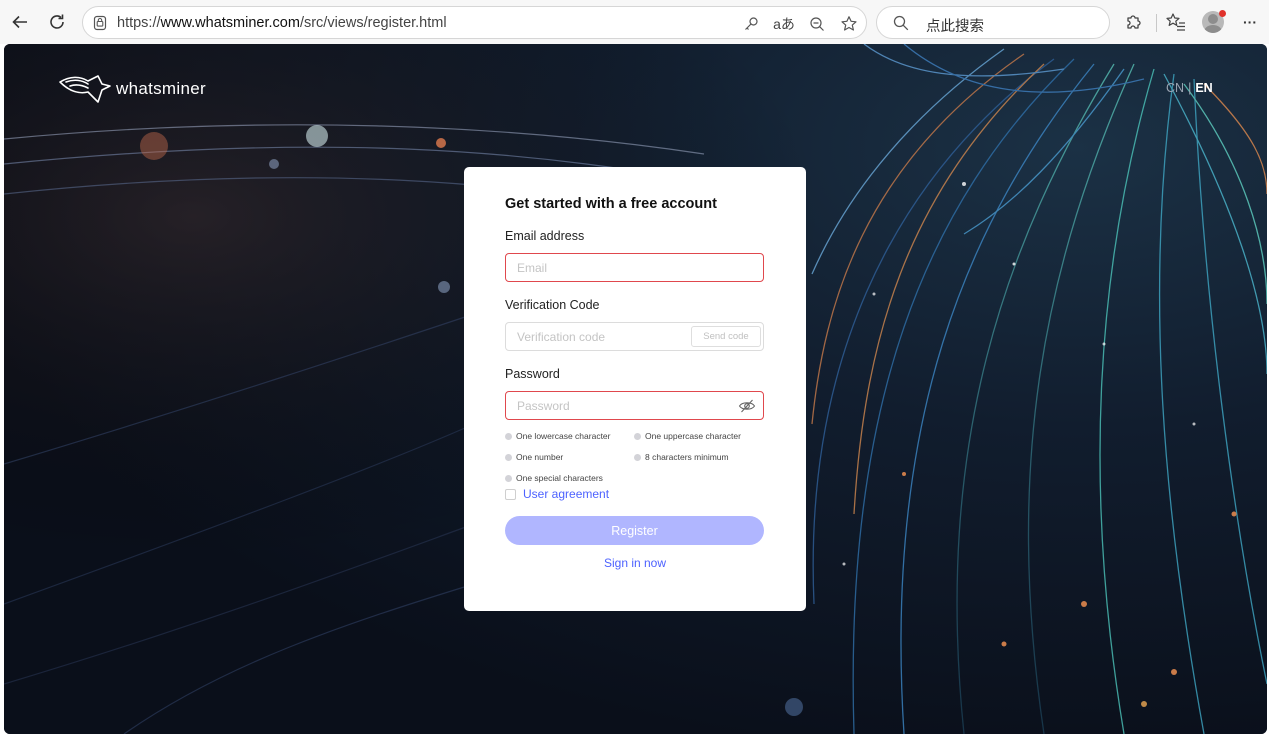 The image size is (1269, 734). I want to click on extensions-icon, so click(1134, 22).